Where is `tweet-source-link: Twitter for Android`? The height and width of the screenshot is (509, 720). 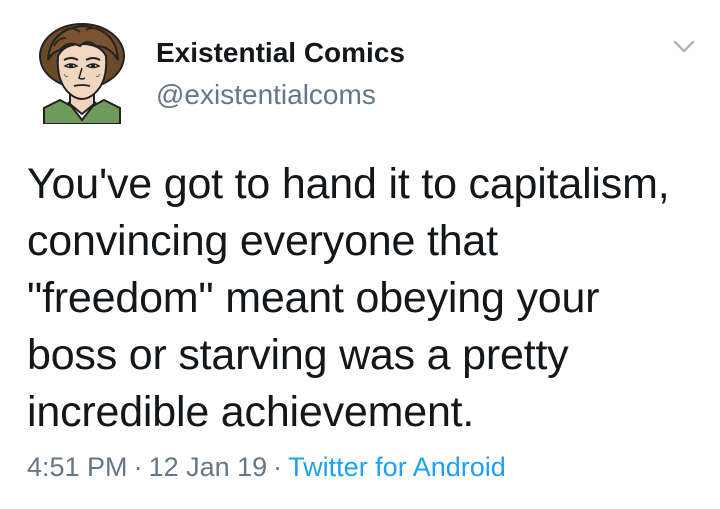 tweet-source-link: Twitter for Android is located at coordinates (397, 467).